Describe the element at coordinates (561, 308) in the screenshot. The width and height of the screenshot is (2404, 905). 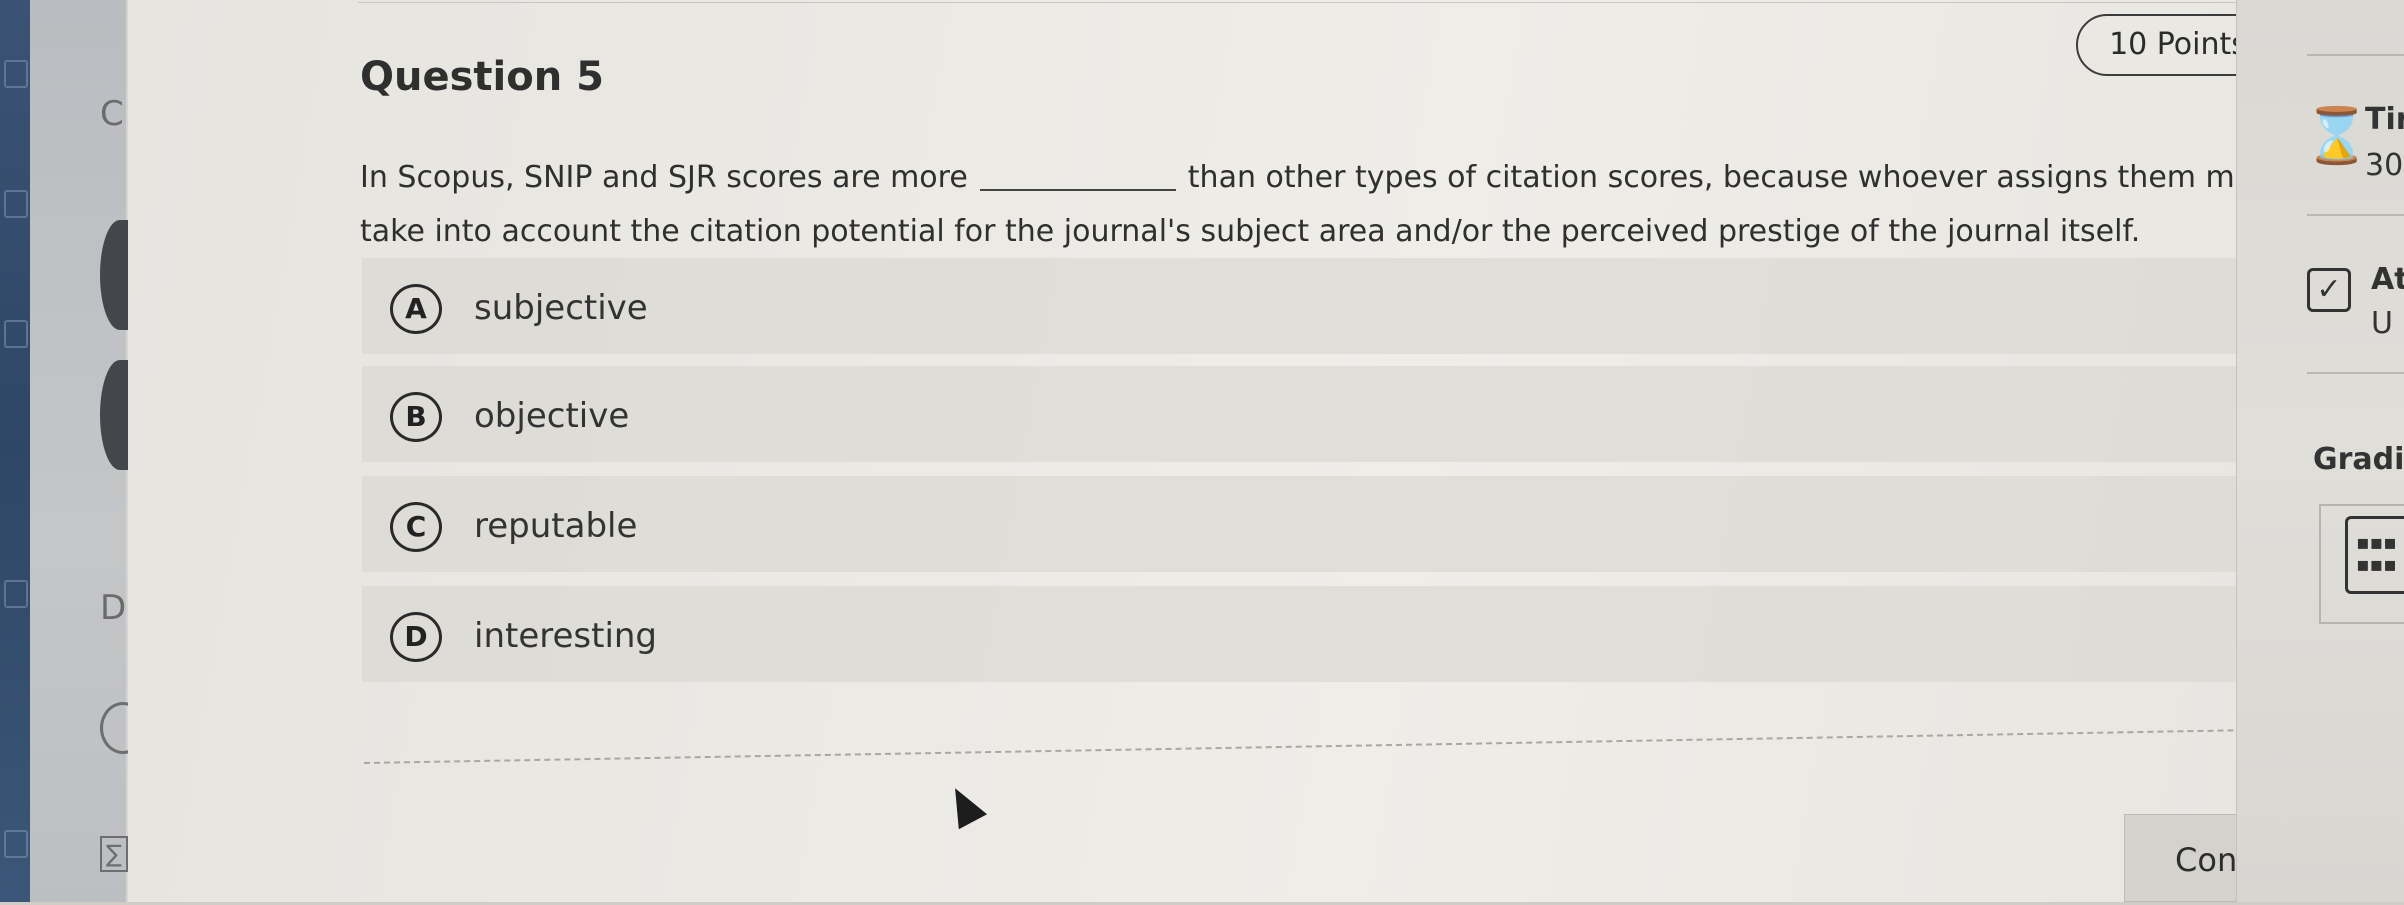
I see `choice-text-a: subjective` at that location.